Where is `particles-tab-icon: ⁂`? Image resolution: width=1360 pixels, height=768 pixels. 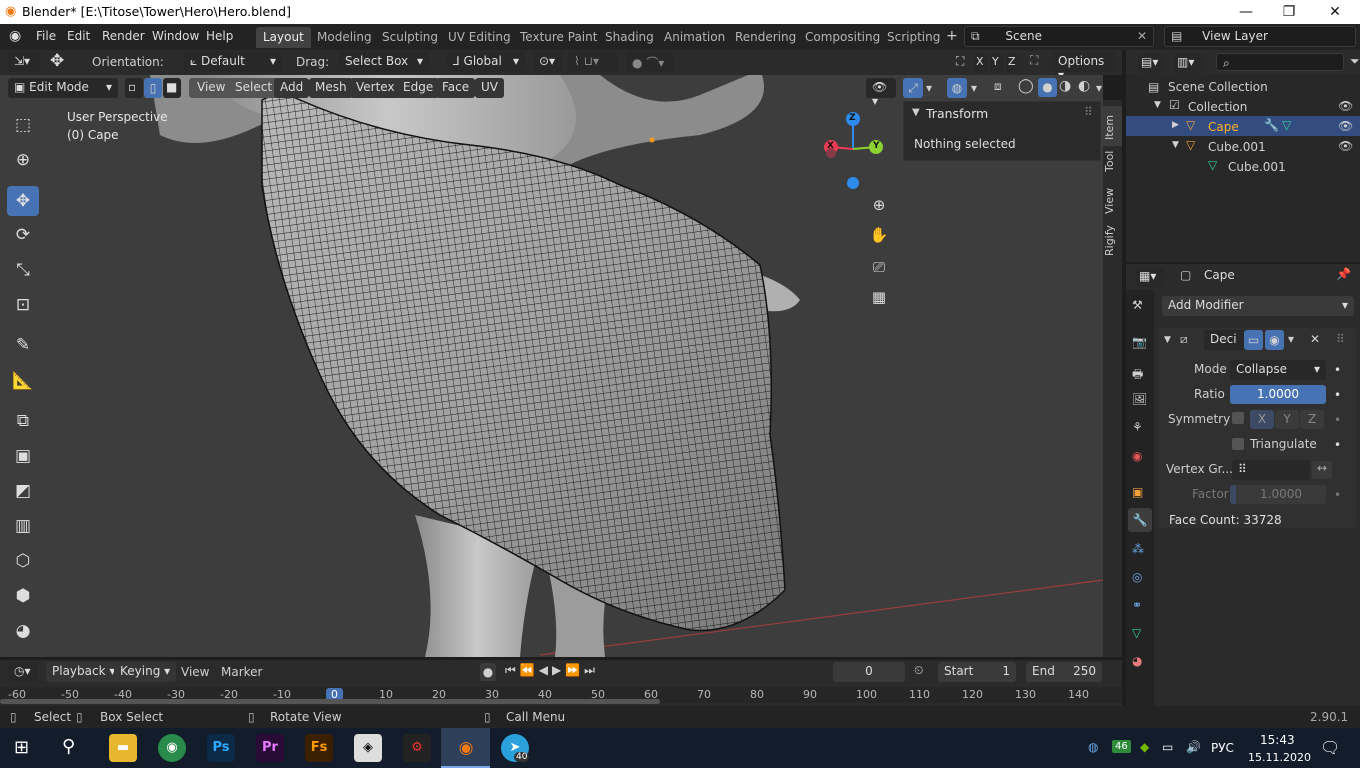
particles-tab-icon: ⁂ is located at coordinates (1138, 549).